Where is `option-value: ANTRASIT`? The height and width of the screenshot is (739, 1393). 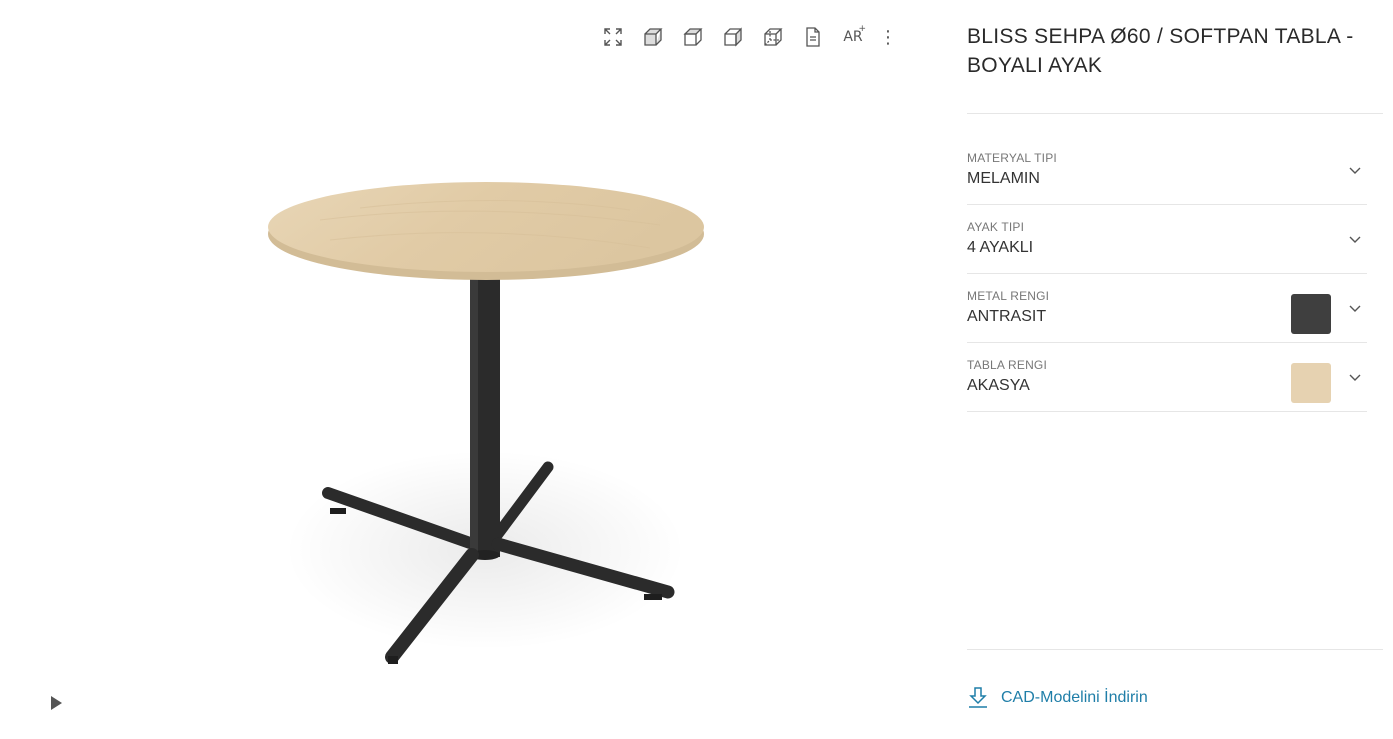 option-value: ANTRASIT is located at coordinates (1007, 316).